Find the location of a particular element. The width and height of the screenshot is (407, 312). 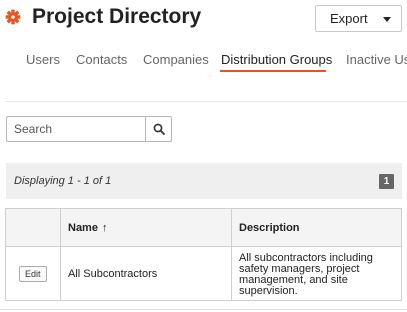

action-cell: Edit is located at coordinates (33, 273).